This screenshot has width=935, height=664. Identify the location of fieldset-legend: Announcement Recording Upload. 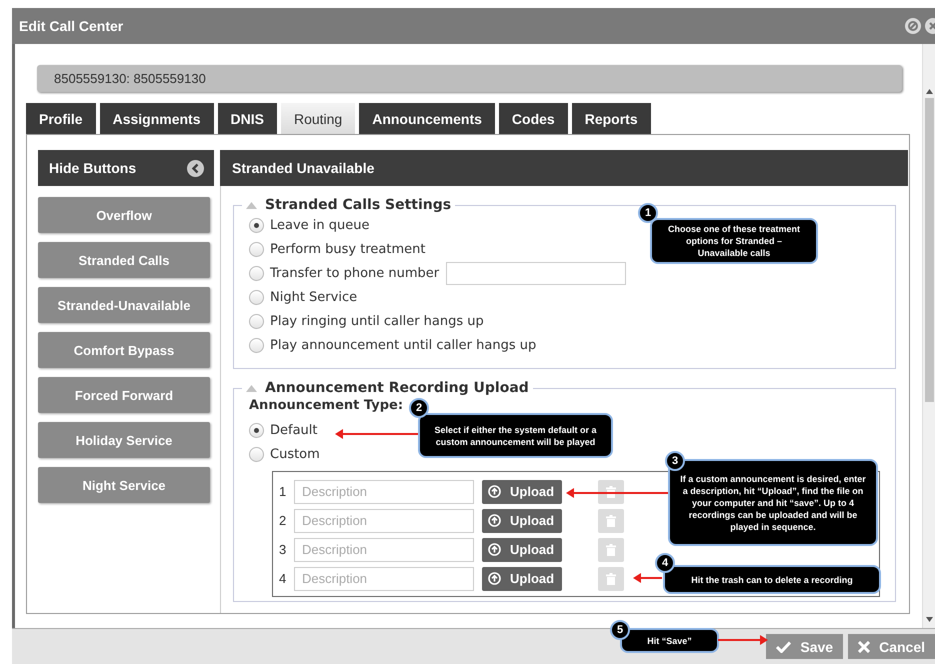
(397, 388).